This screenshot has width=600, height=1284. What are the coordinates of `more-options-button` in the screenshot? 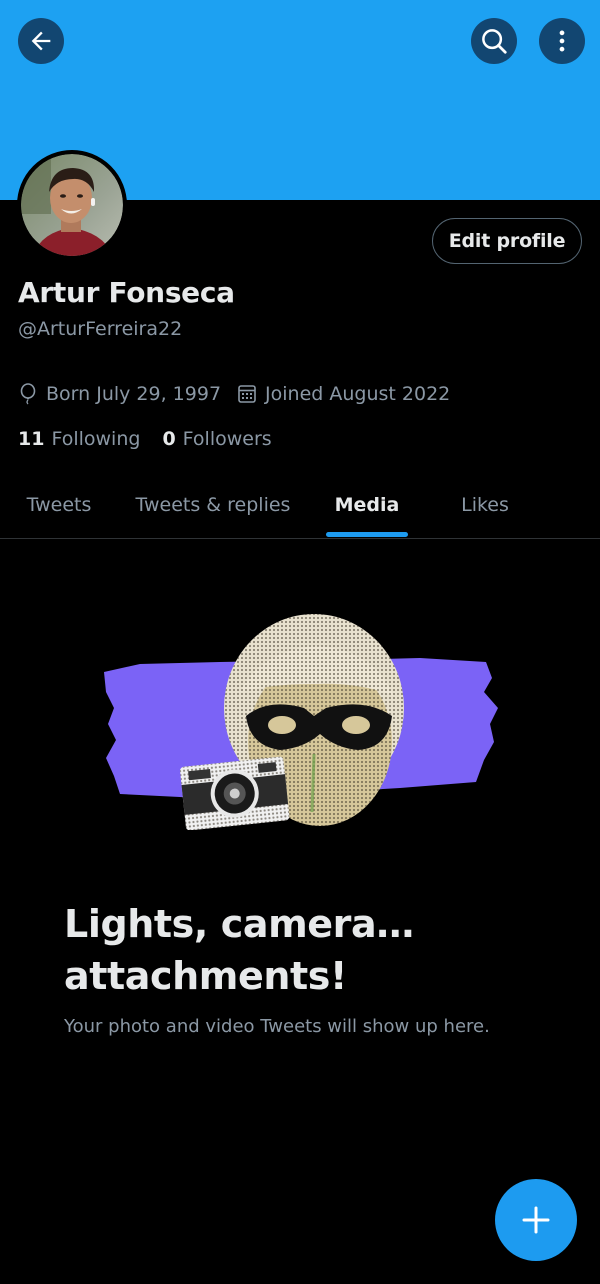 It's located at (562, 41).